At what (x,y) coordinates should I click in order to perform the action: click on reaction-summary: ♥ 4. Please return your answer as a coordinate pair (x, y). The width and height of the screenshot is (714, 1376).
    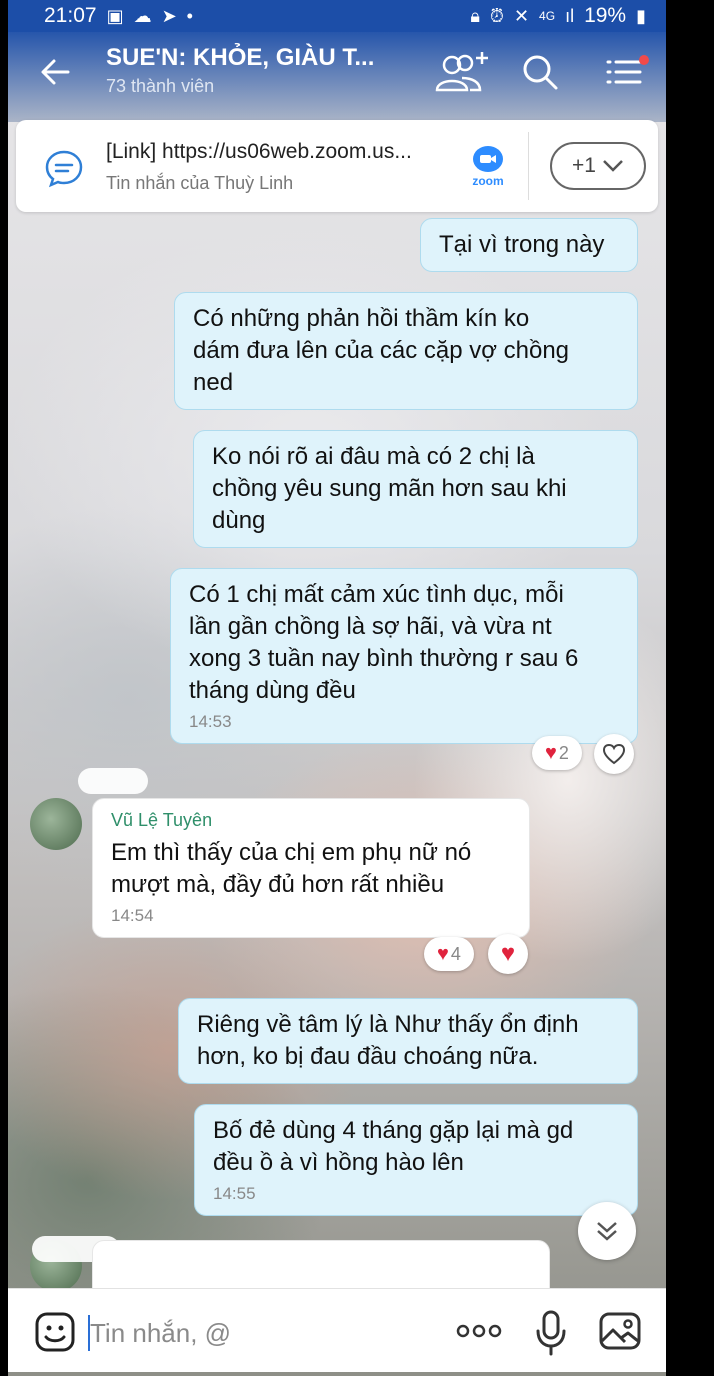
    Looking at the image, I should click on (449, 954).